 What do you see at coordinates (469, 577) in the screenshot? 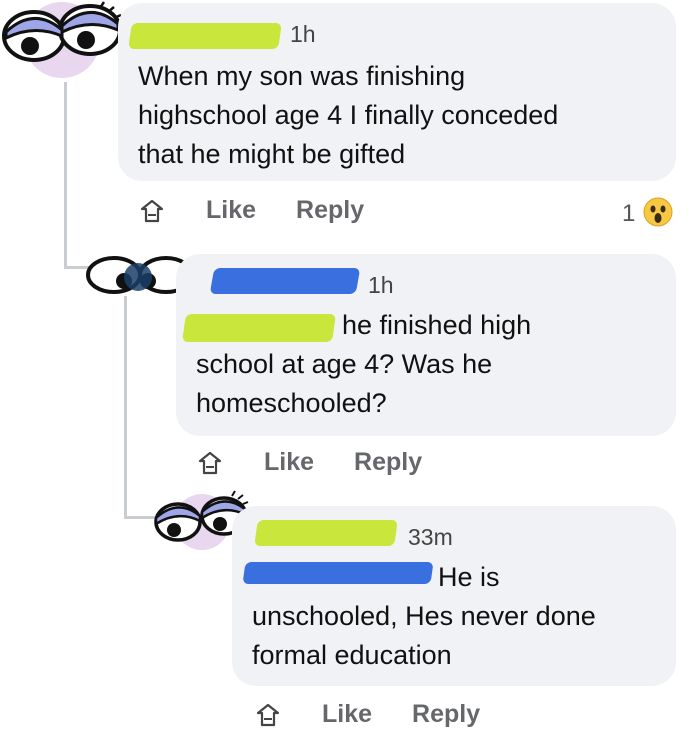
I see `comment-text-line1: He is` at bounding box center [469, 577].